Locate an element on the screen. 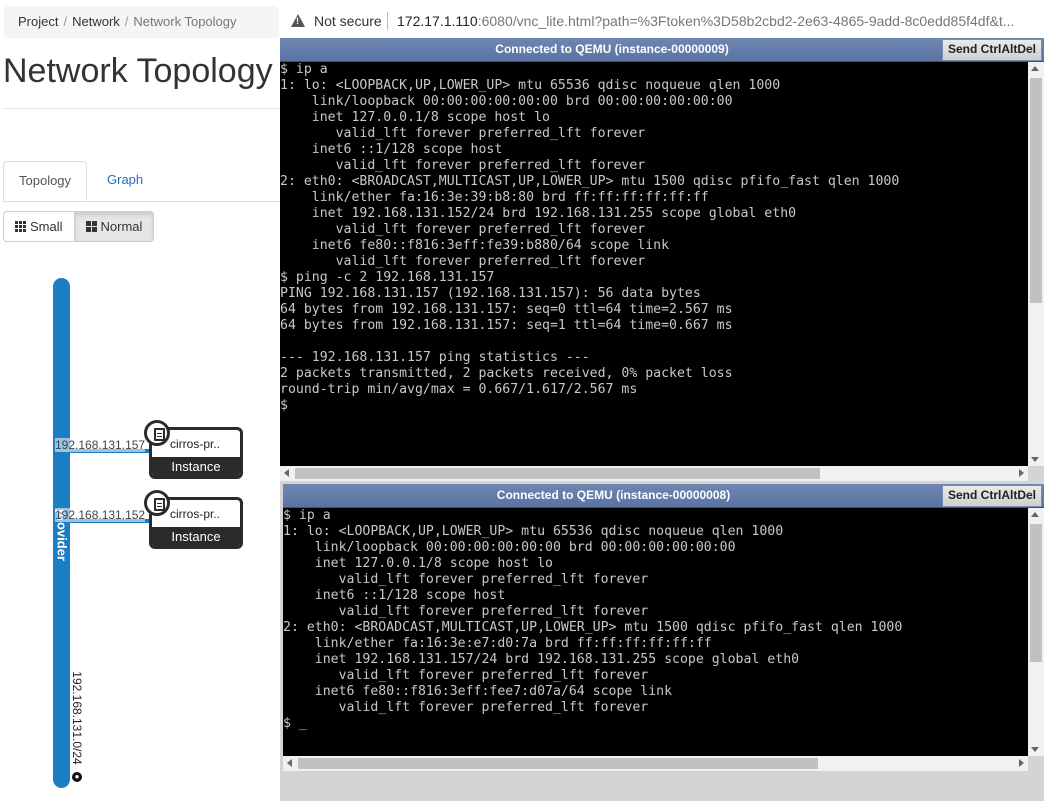 The image size is (1044, 801). terminal-line: $ ping -c 2 192.168.131.157 is located at coordinates (387, 277).